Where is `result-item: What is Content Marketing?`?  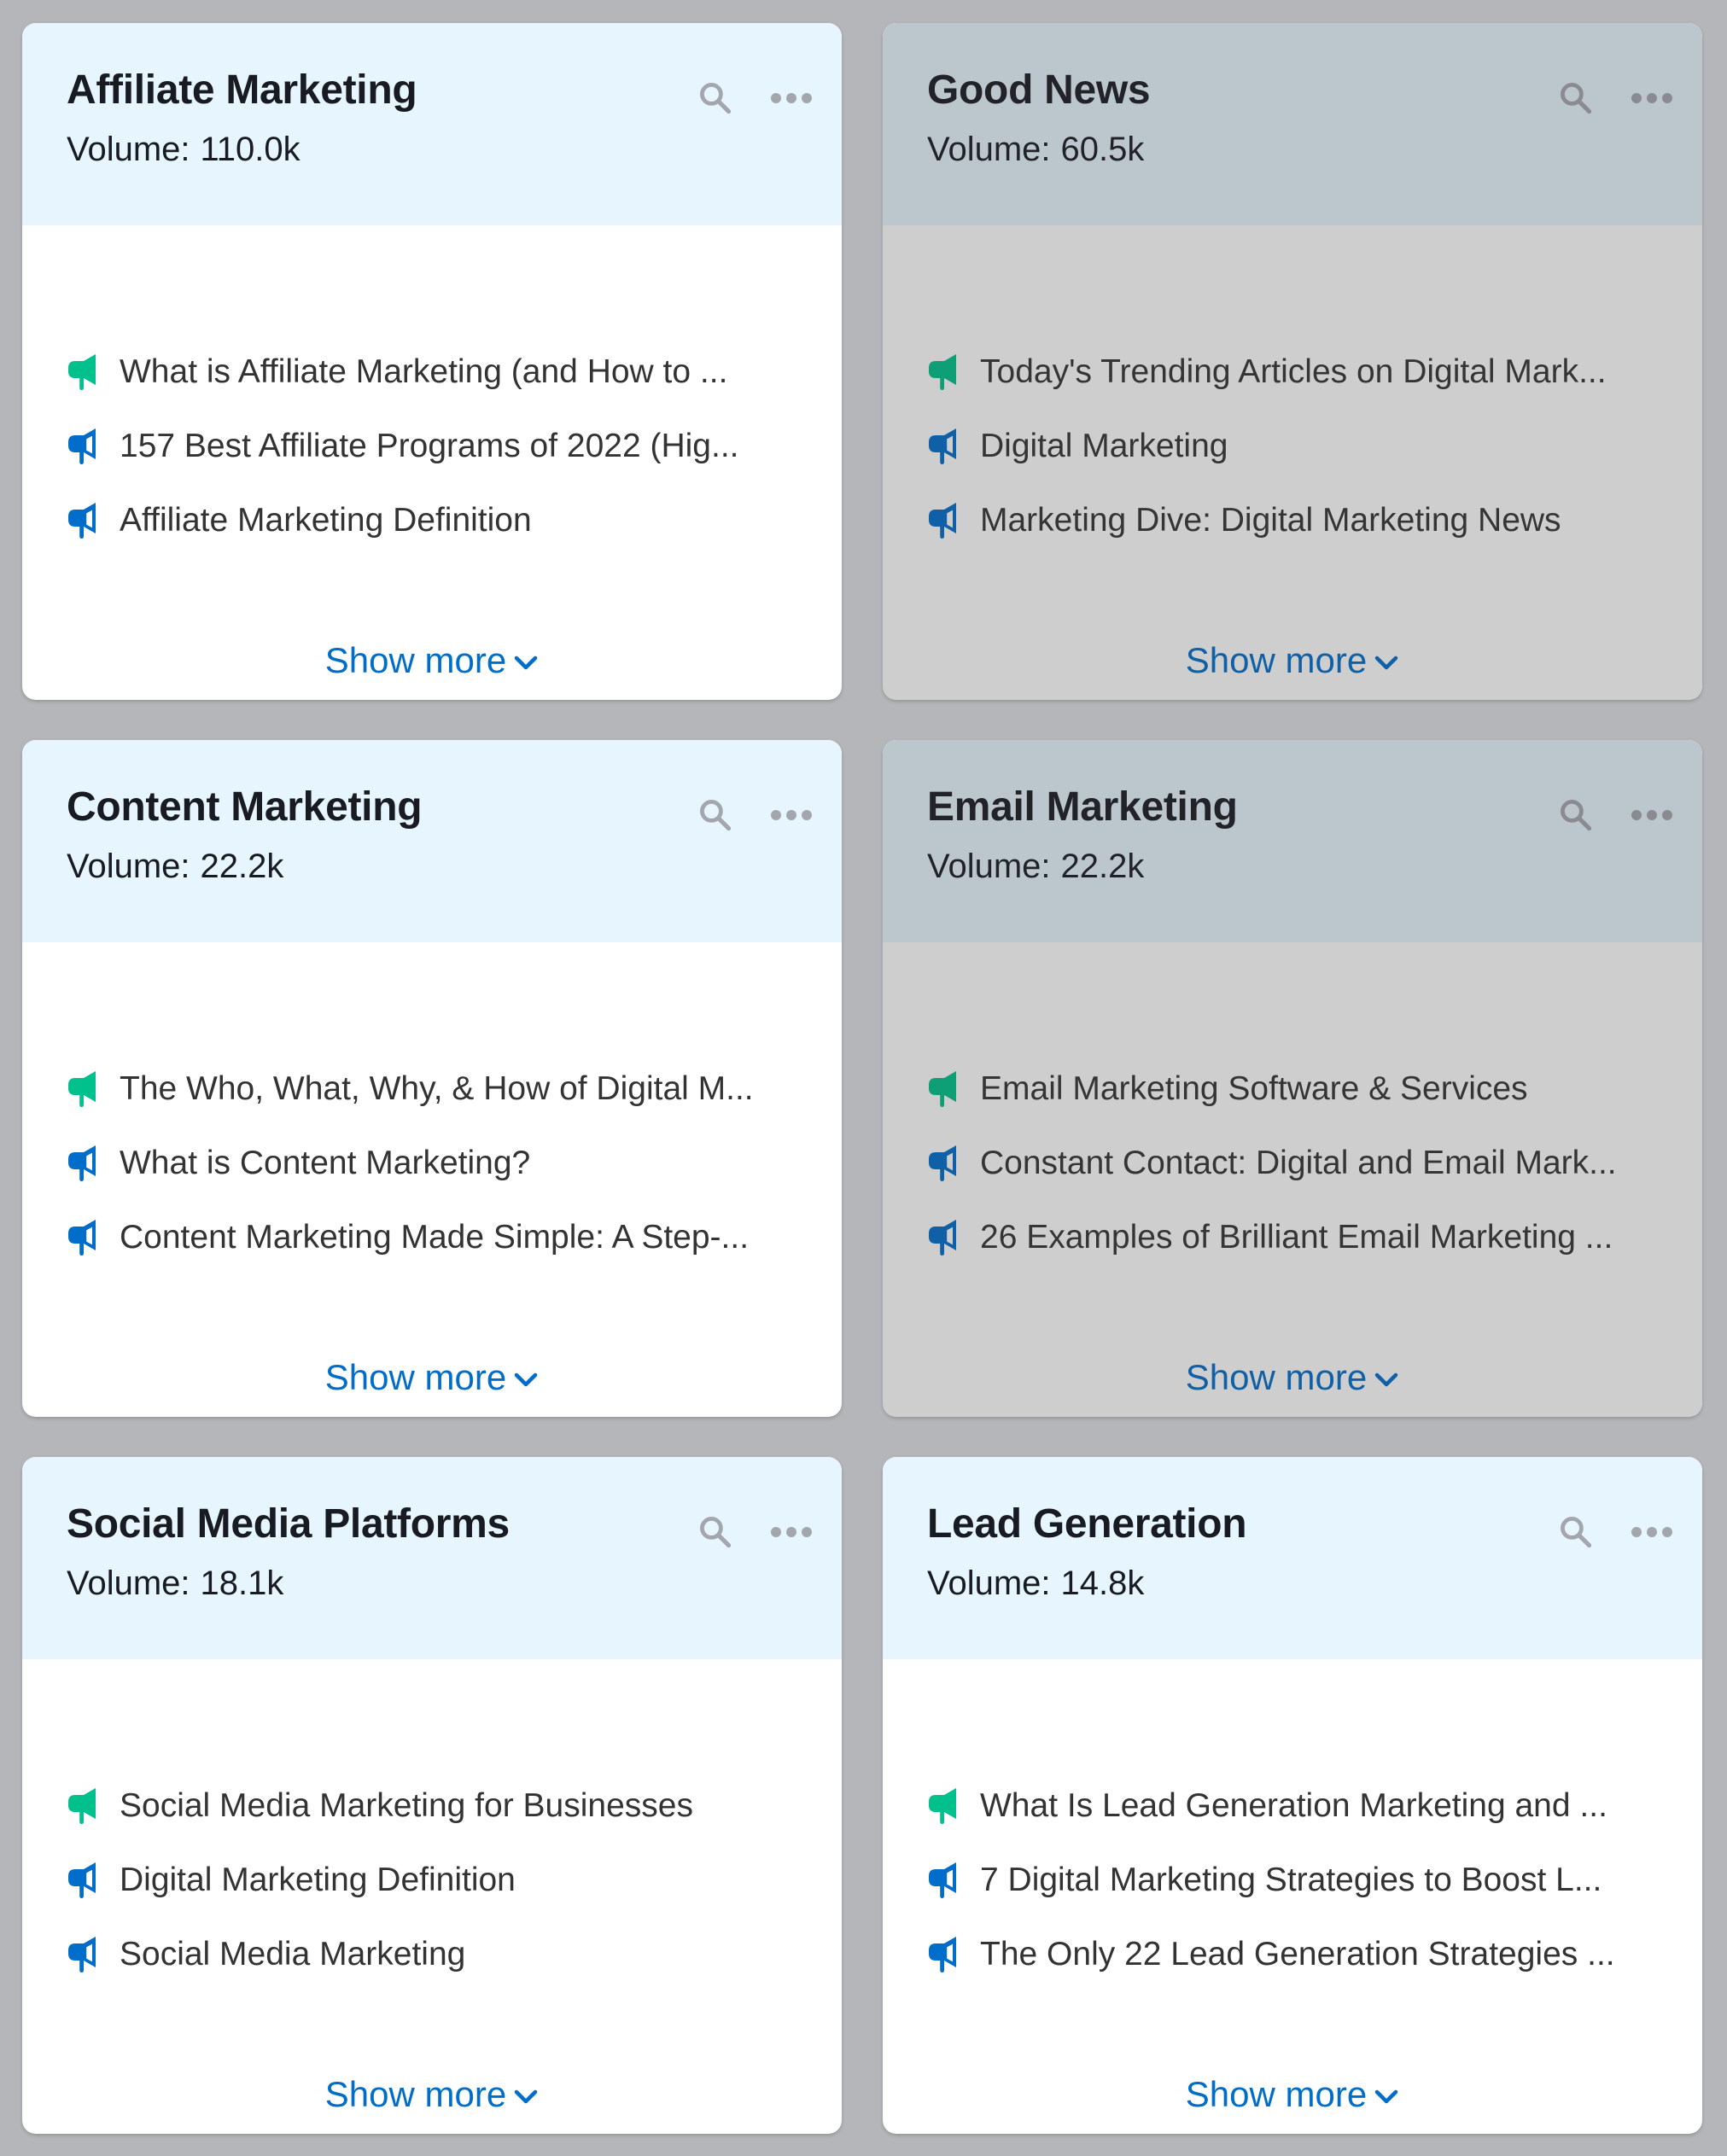 result-item: What is Content Marketing? is located at coordinates (429, 1163).